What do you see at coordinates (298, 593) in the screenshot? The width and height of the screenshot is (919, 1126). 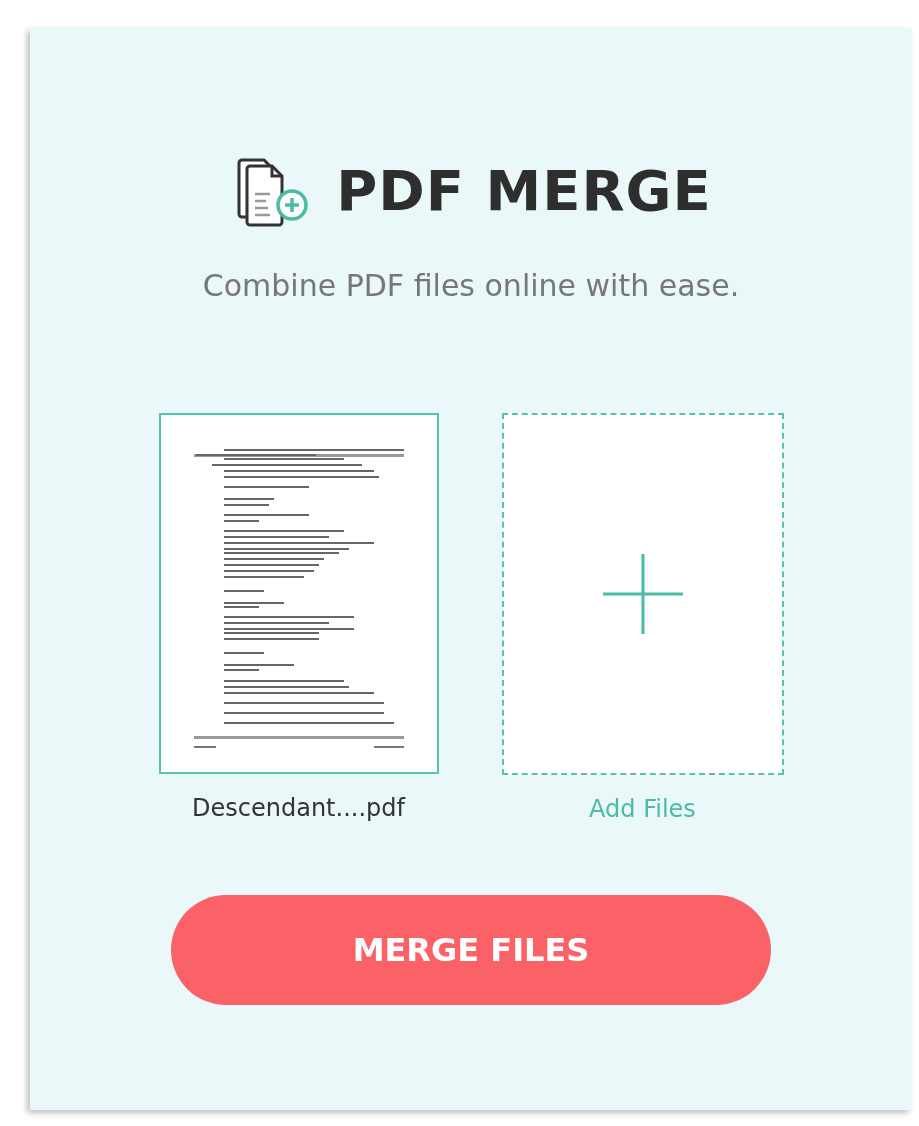 I see `pdf-thumbnail` at bounding box center [298, 593].